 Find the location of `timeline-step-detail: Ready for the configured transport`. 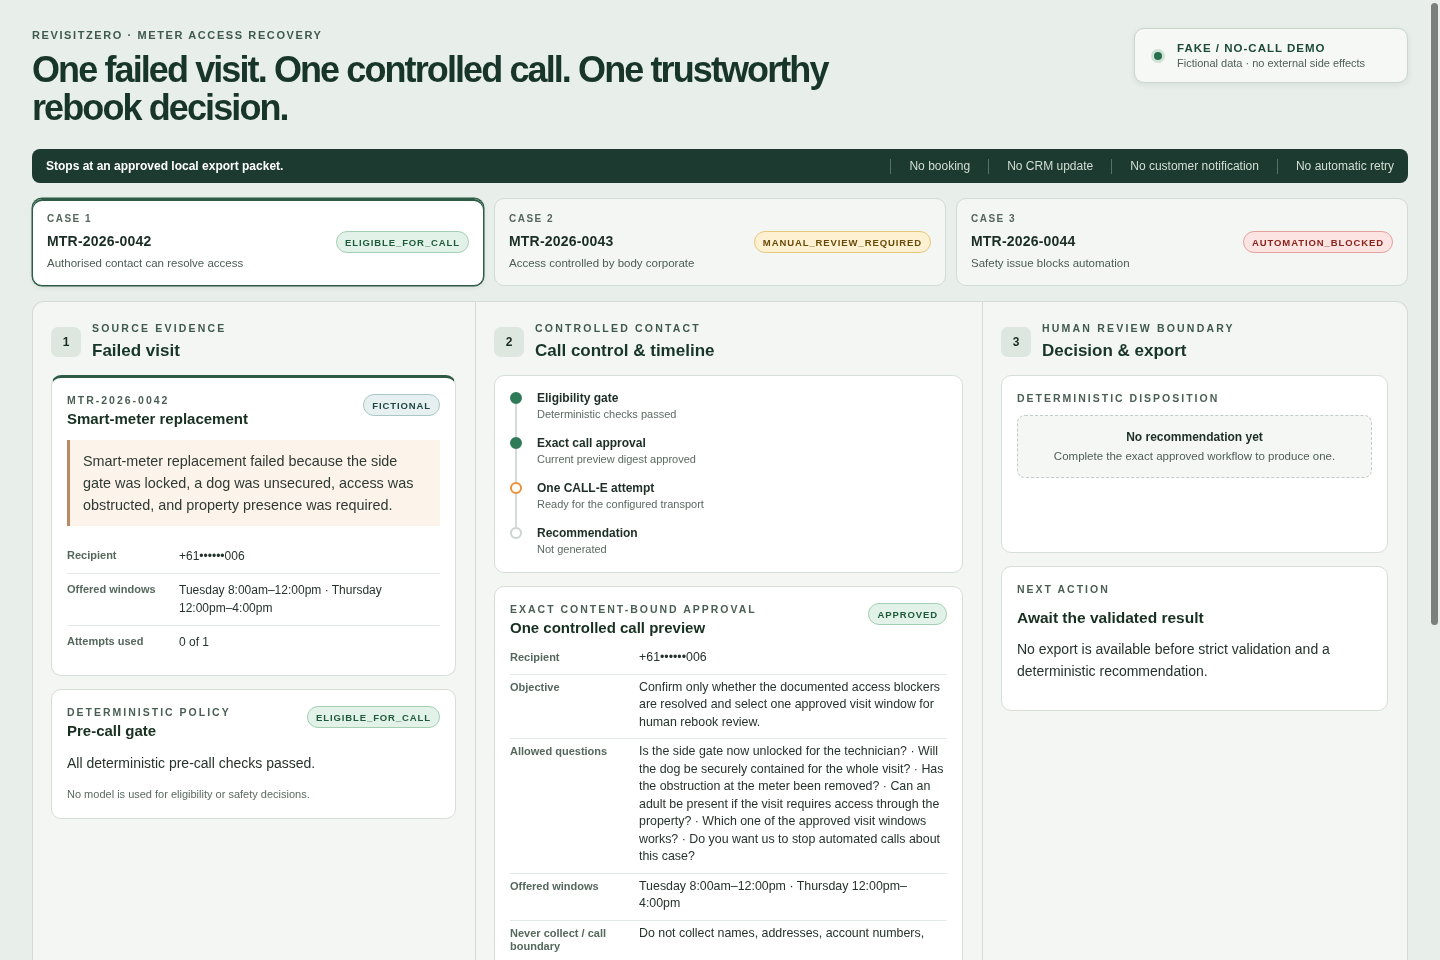

timeline-step-detail: Ready for the configured transport is located at coordinates (621, 504).